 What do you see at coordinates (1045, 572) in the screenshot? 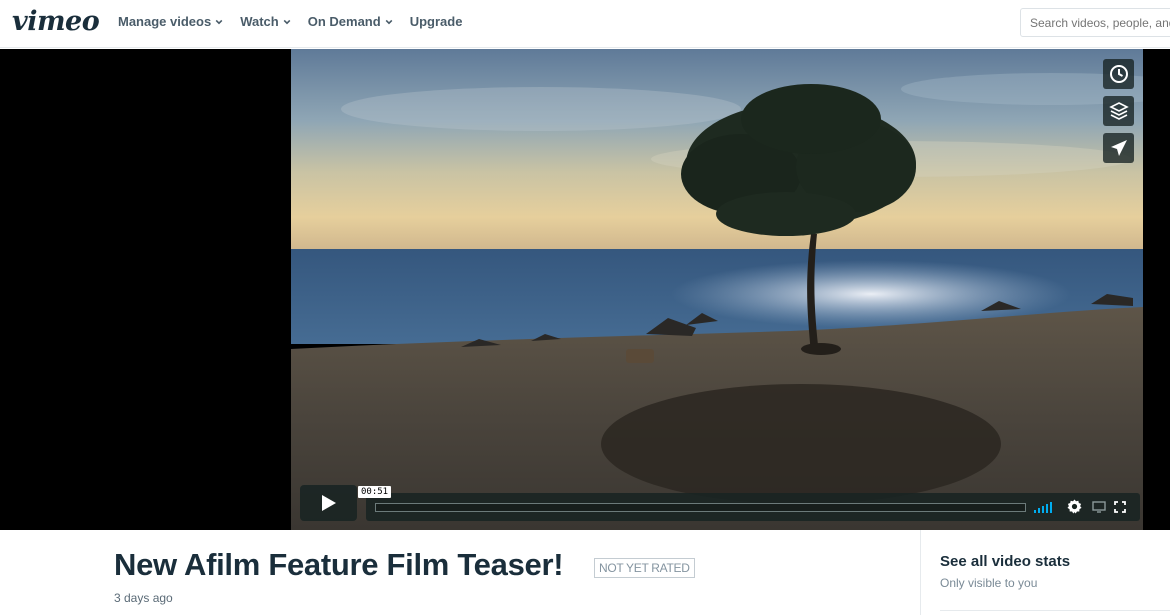
I see `video-sidebar: See all video stats Only visible to you` at bounding box center [1045, 572].